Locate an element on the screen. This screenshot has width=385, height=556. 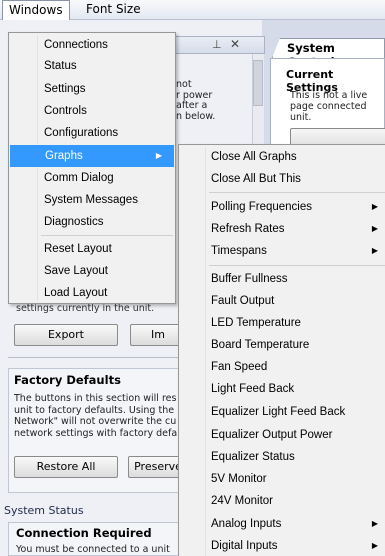
factory-defaults-title: Factory Defaults is located at coordinates (67, 380).